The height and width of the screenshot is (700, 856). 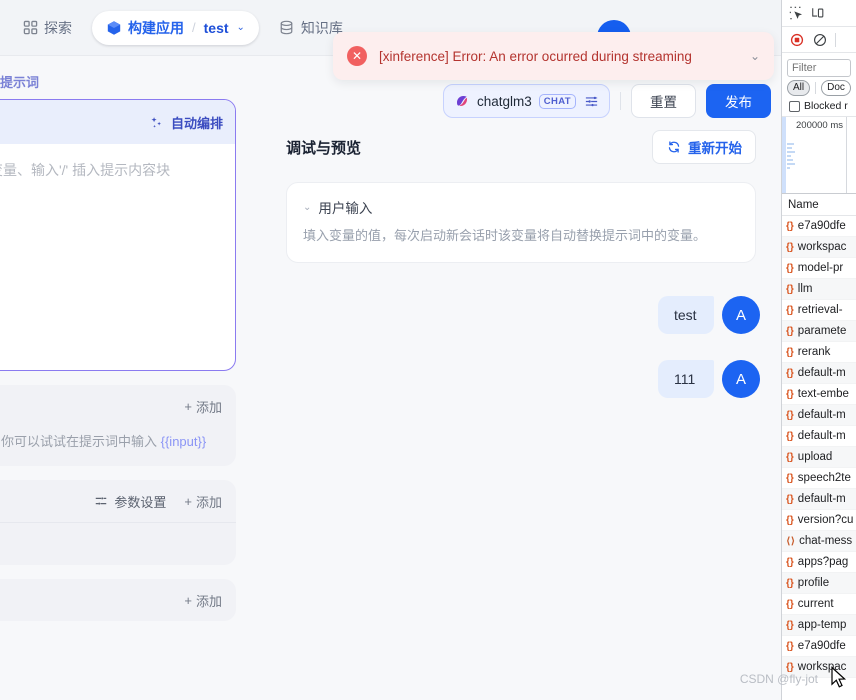 I want to click on request-row: {} retrieval-, so click(x=819, y=310).